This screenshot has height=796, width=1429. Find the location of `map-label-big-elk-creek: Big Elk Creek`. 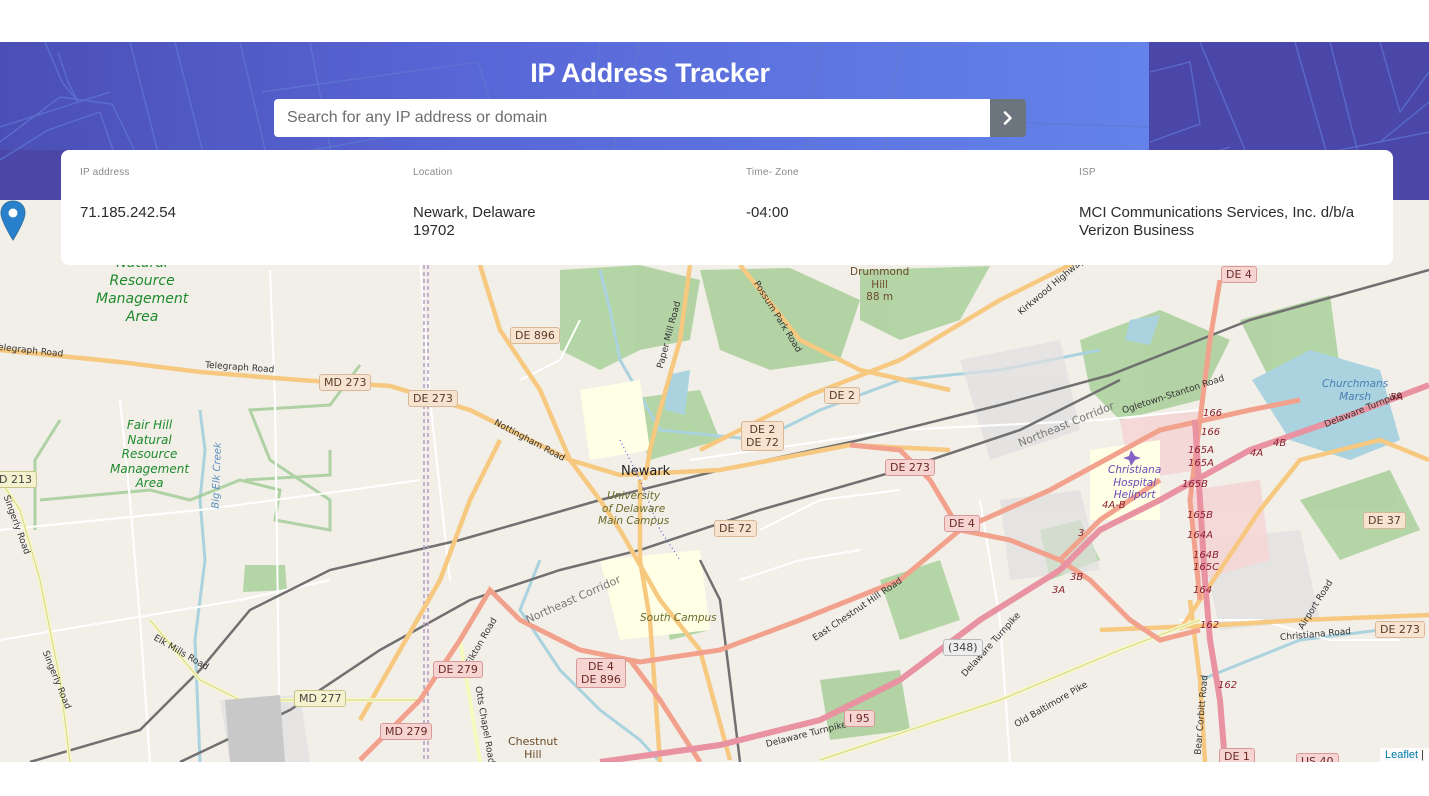

map-label-big-elk-creek: Big Elk Creek is located at coordinates (217, 475).